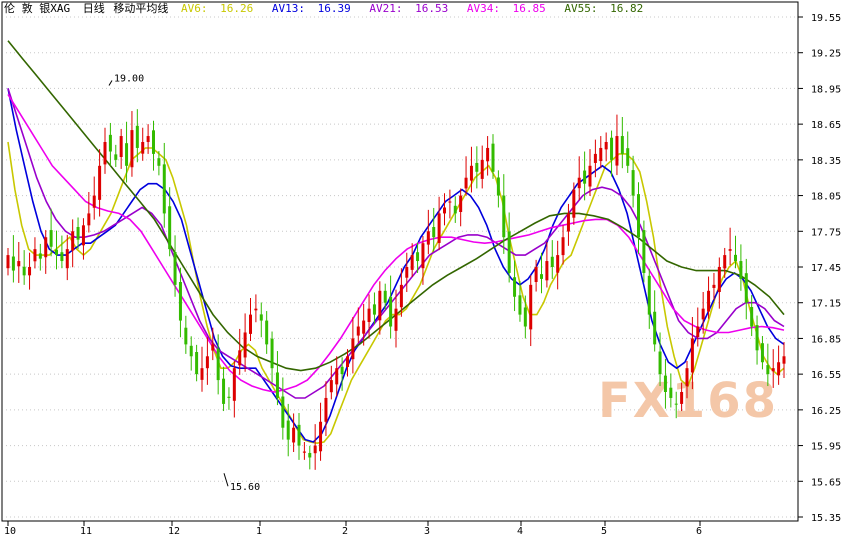 The height and width of the screenshot is (536, 850). Describe the element at coordinates (141, 8) in the screenshot. I see `indicator-label: 移动平均线` at that location.